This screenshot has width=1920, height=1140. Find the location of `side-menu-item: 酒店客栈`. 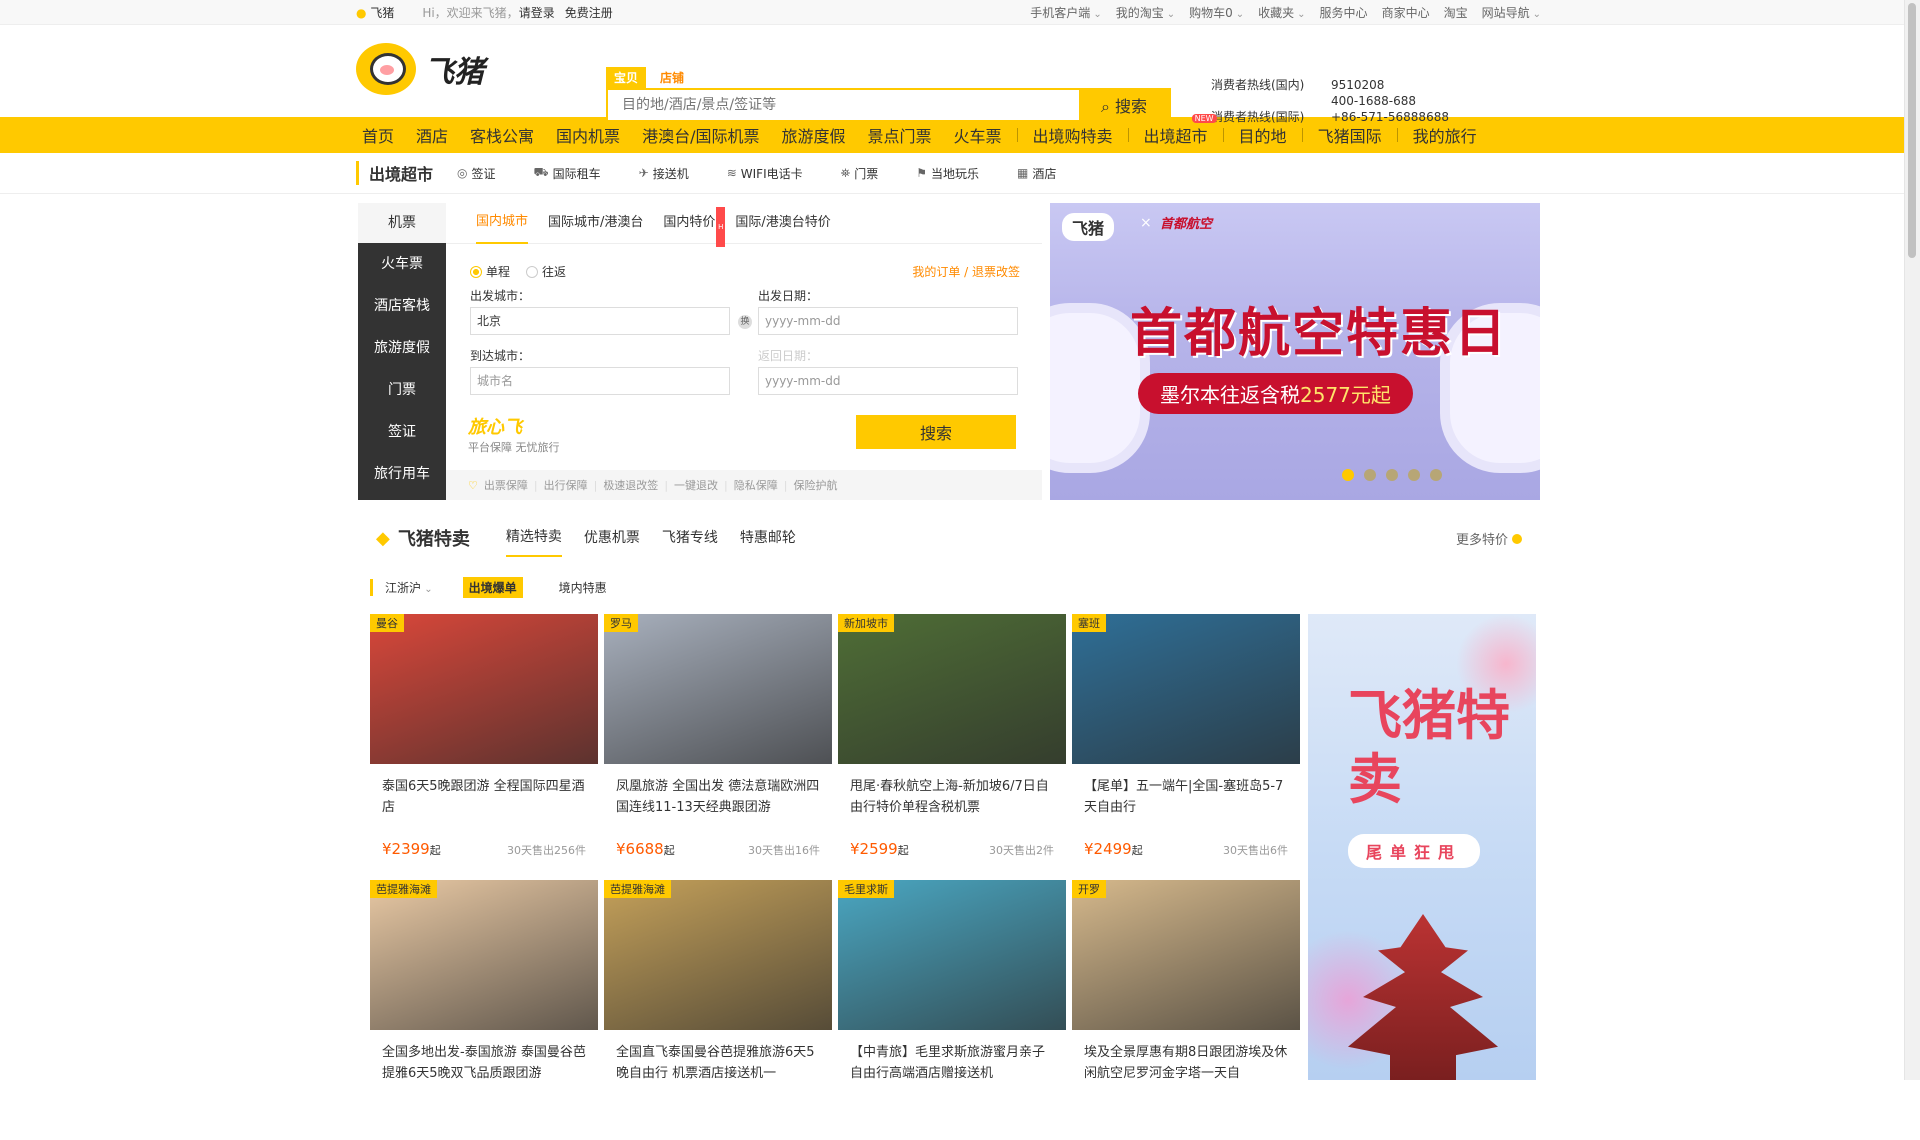

side-menu-item: 酒店客栈 is located at coordinates (402, 306).